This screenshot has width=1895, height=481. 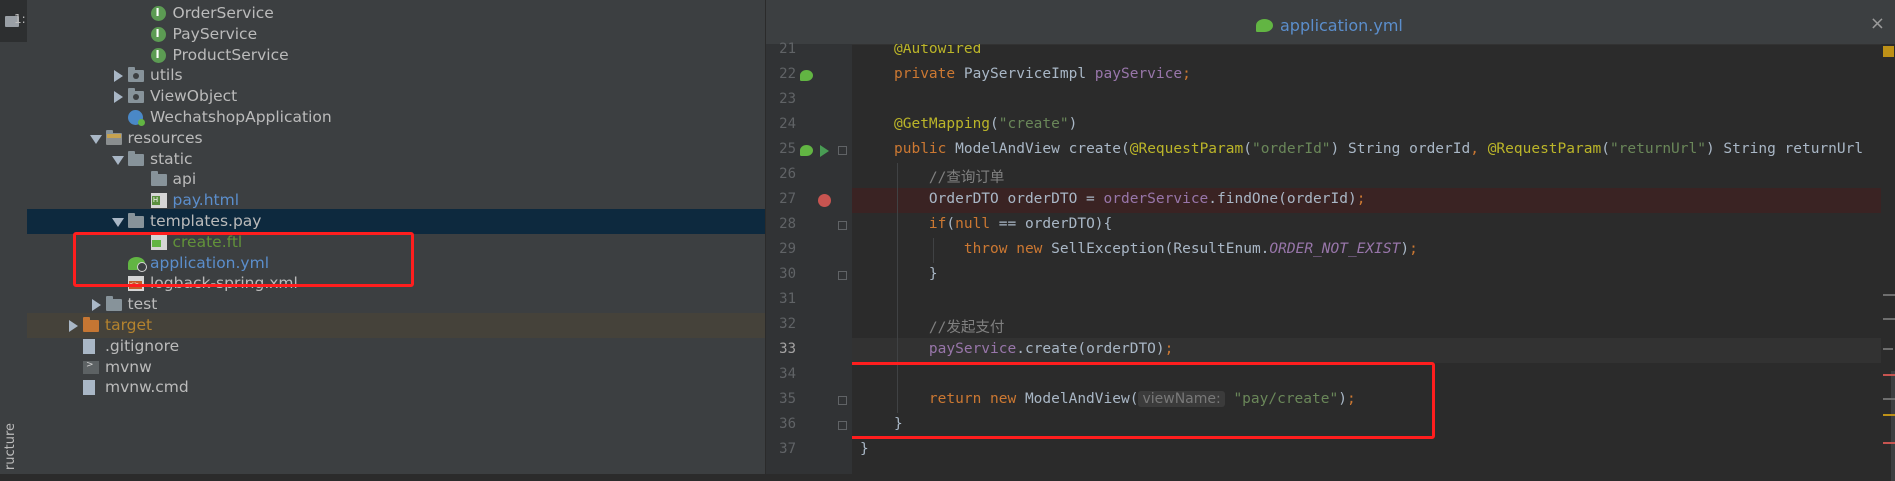 I want to click on code-line: payService.create(orderDTO);, so click(x=1373, y=350).